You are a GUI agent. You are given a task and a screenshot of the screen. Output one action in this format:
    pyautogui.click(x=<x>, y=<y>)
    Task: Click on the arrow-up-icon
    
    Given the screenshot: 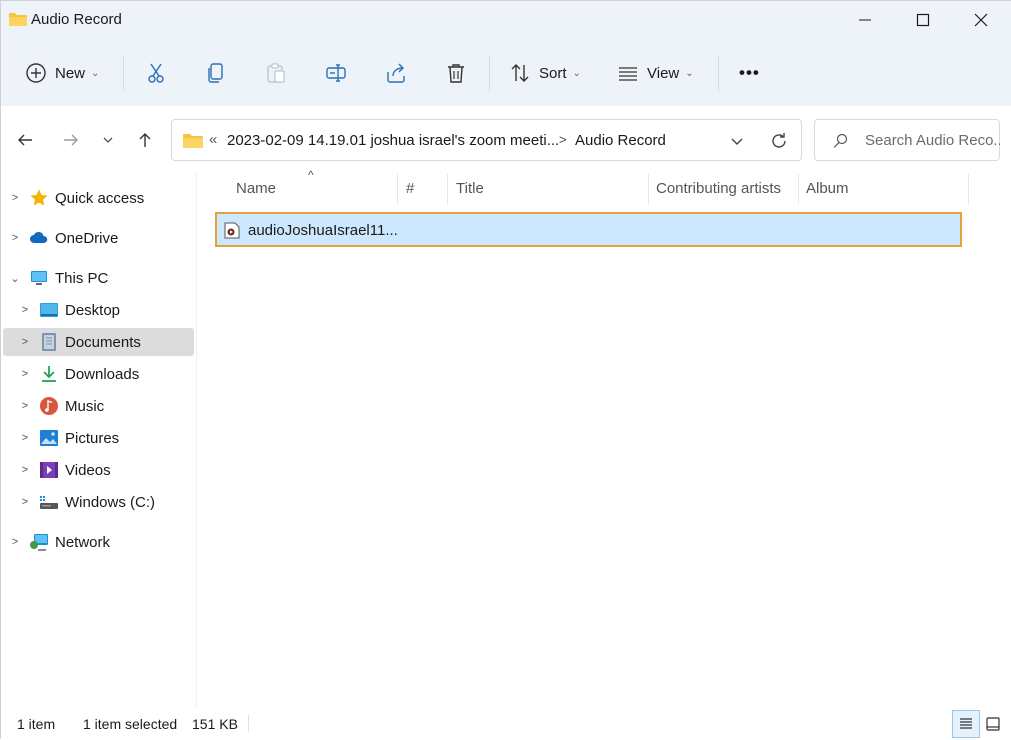 What is the action you would take?
    pyautogui.click(x=145, y=140)
    